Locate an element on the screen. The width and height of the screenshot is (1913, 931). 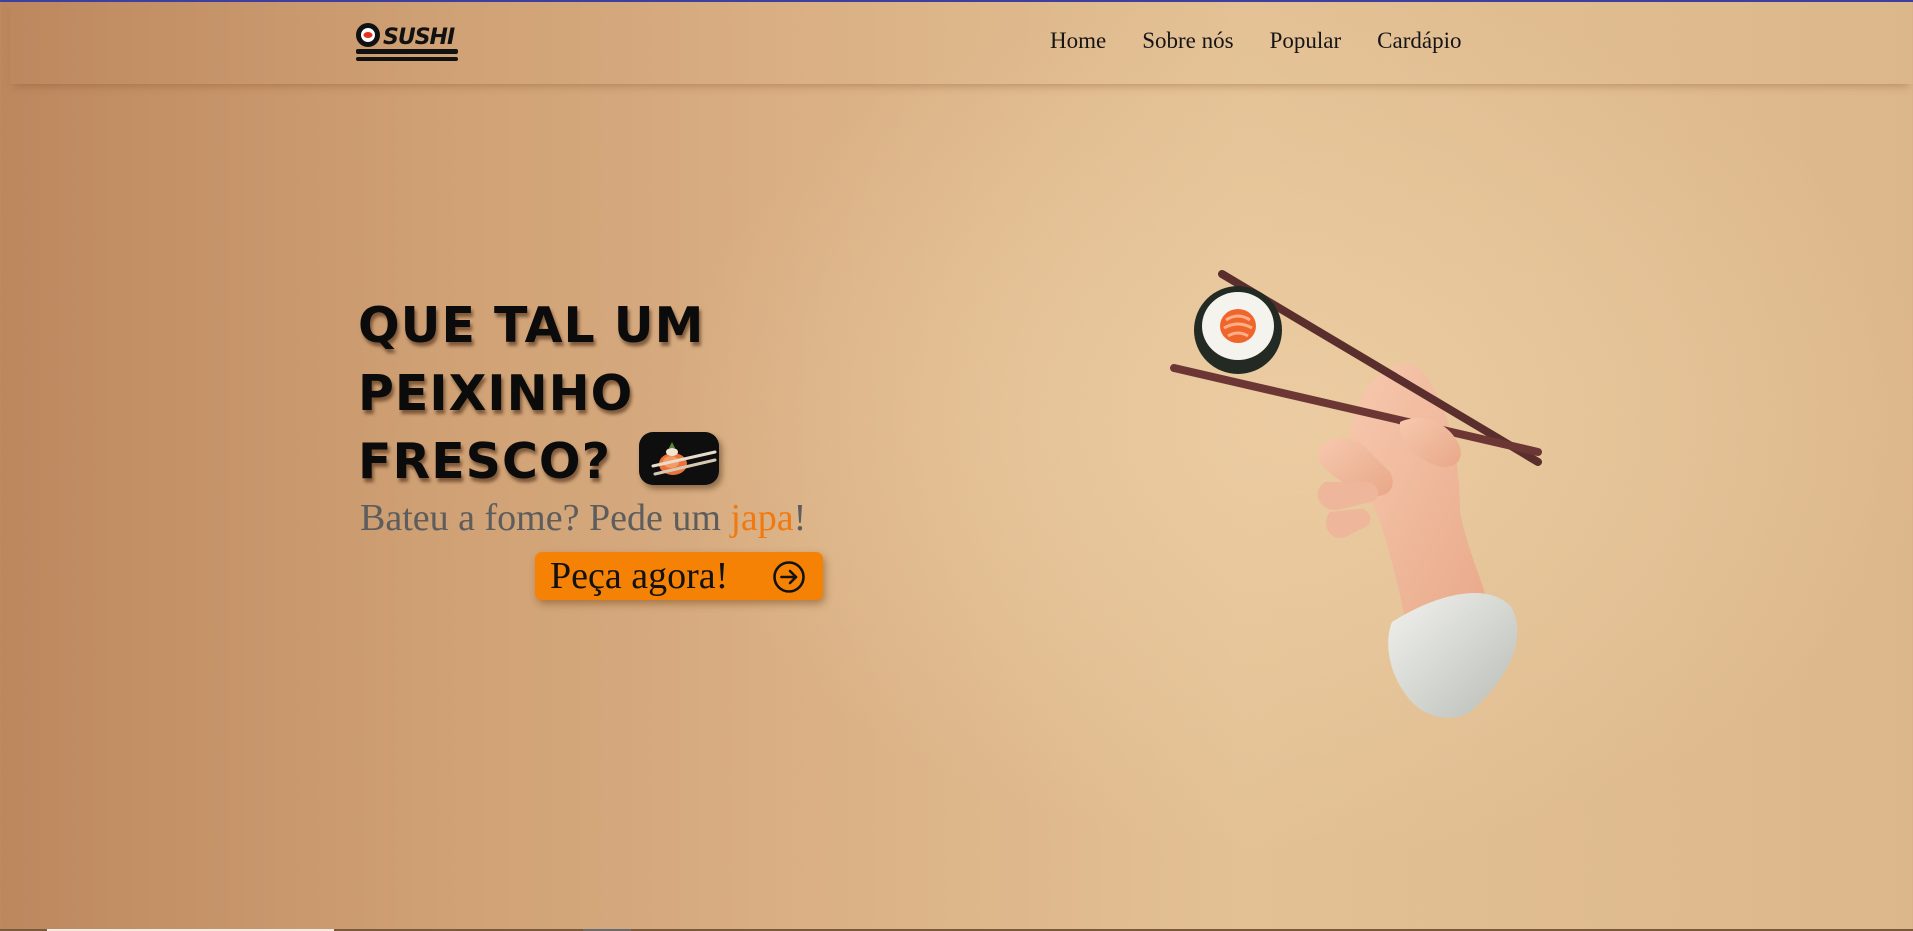
subtitle-accent: japa is located at coordinates (762, 518).